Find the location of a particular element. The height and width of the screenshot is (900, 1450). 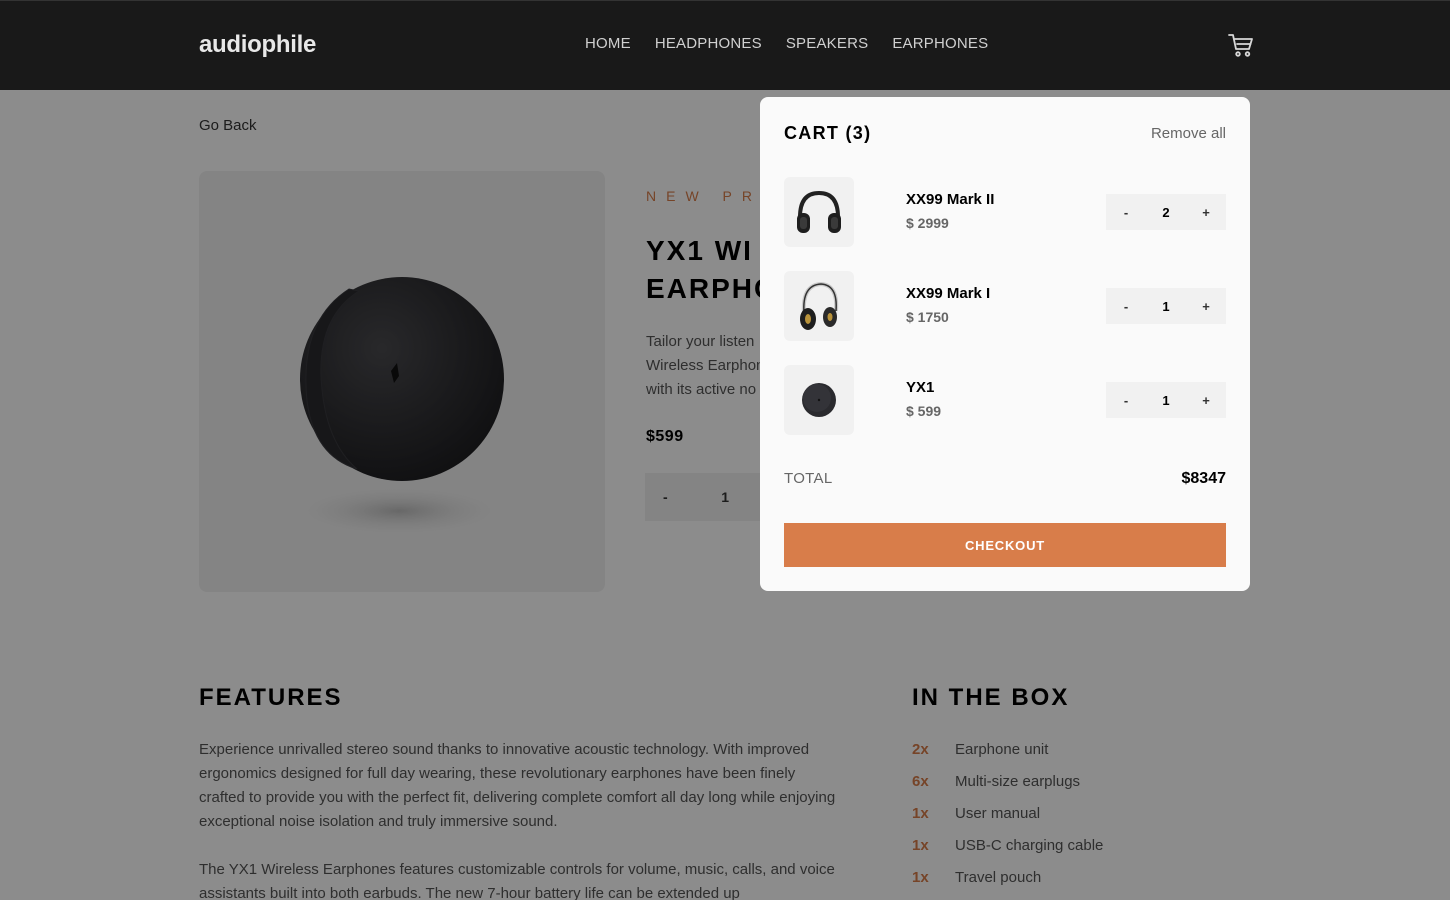

earphones-case-icon is located at coordinates (819, 400).